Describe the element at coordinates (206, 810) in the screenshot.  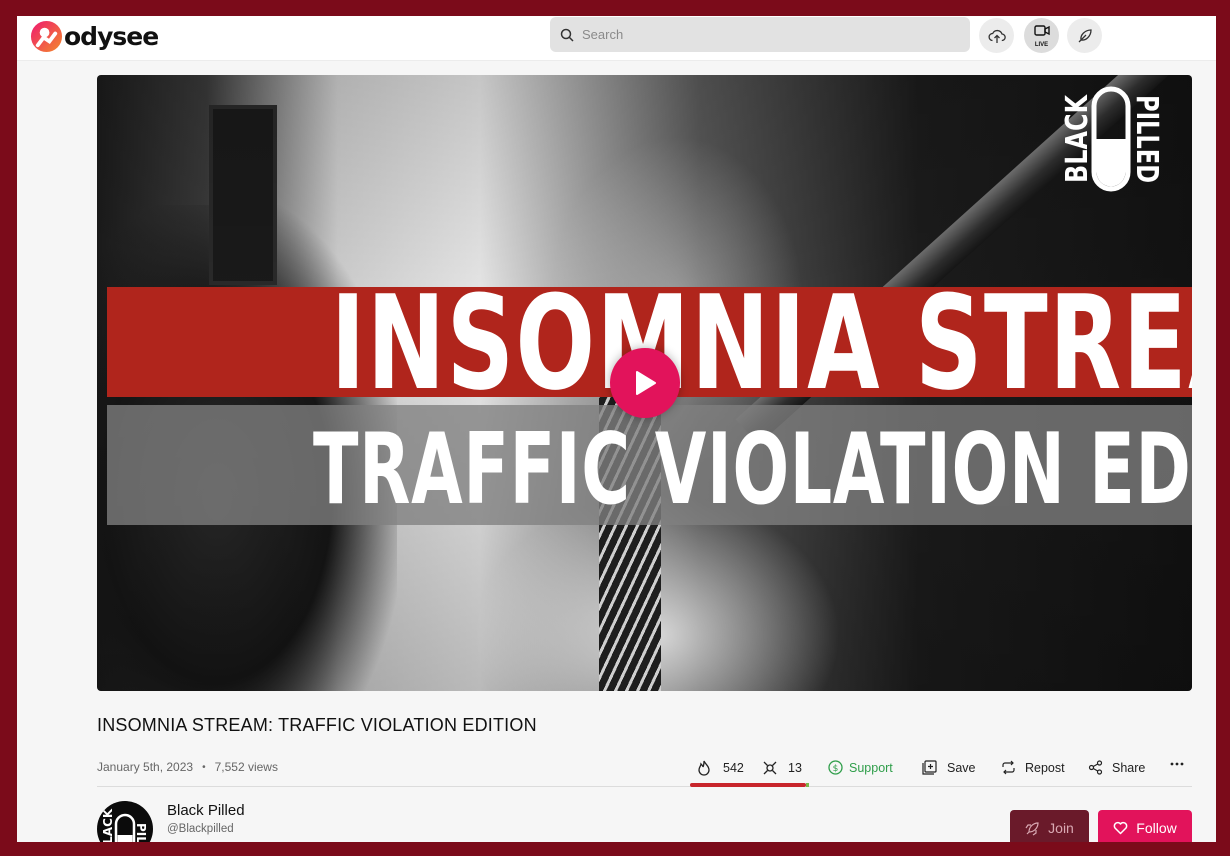
I see `channel-name: Black Pilled` at that location.